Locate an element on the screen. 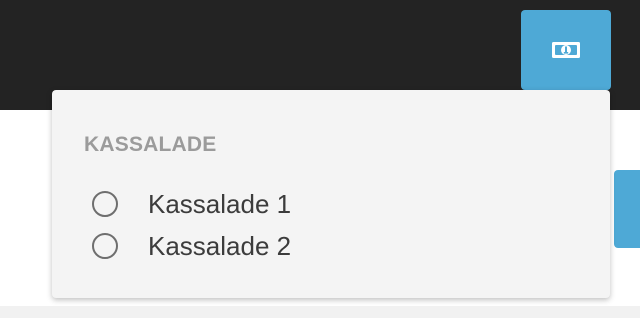 This screenshot has width=640, height=318. bottom-strip is located at coordinates (320, 312).